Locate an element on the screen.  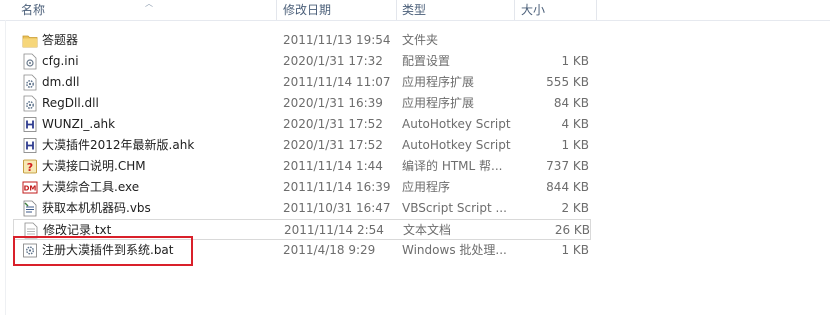
file-name: RegDll.dll is located at coordinates (70, 103).